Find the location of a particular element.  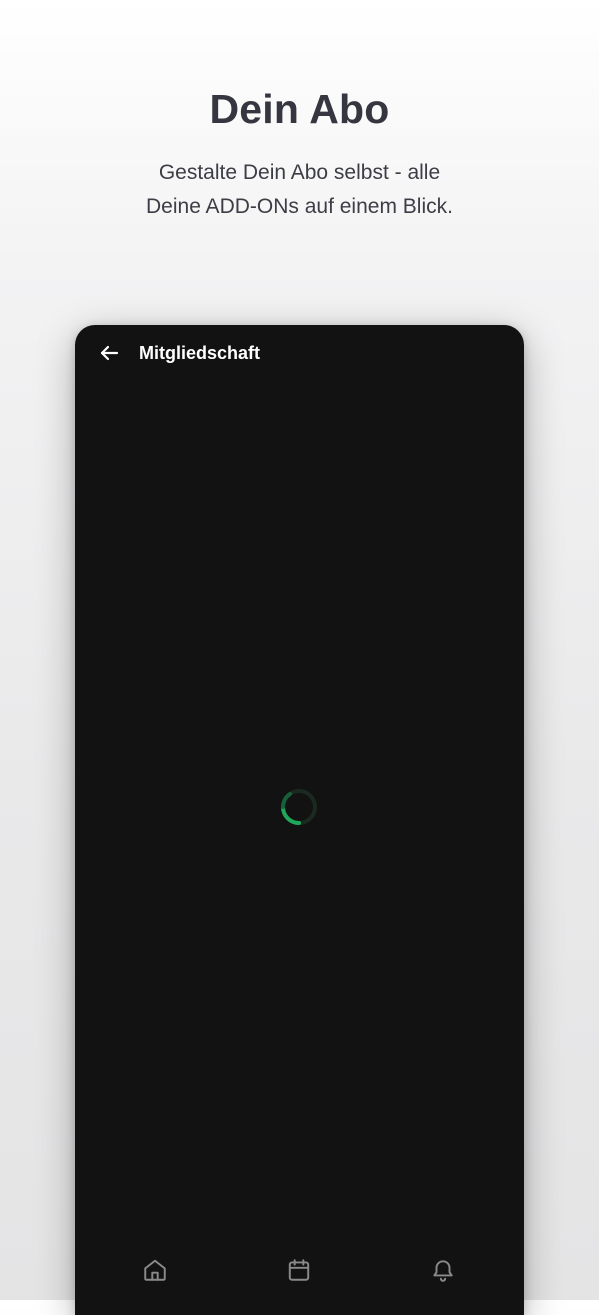

nav-home-button is located at coordinates (155, 1270).